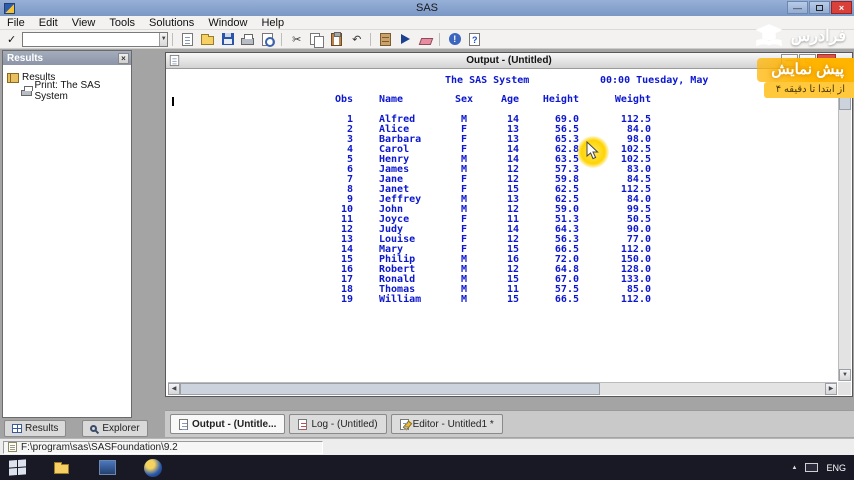  I want to click on print-preview-icon, so click(269, 39).